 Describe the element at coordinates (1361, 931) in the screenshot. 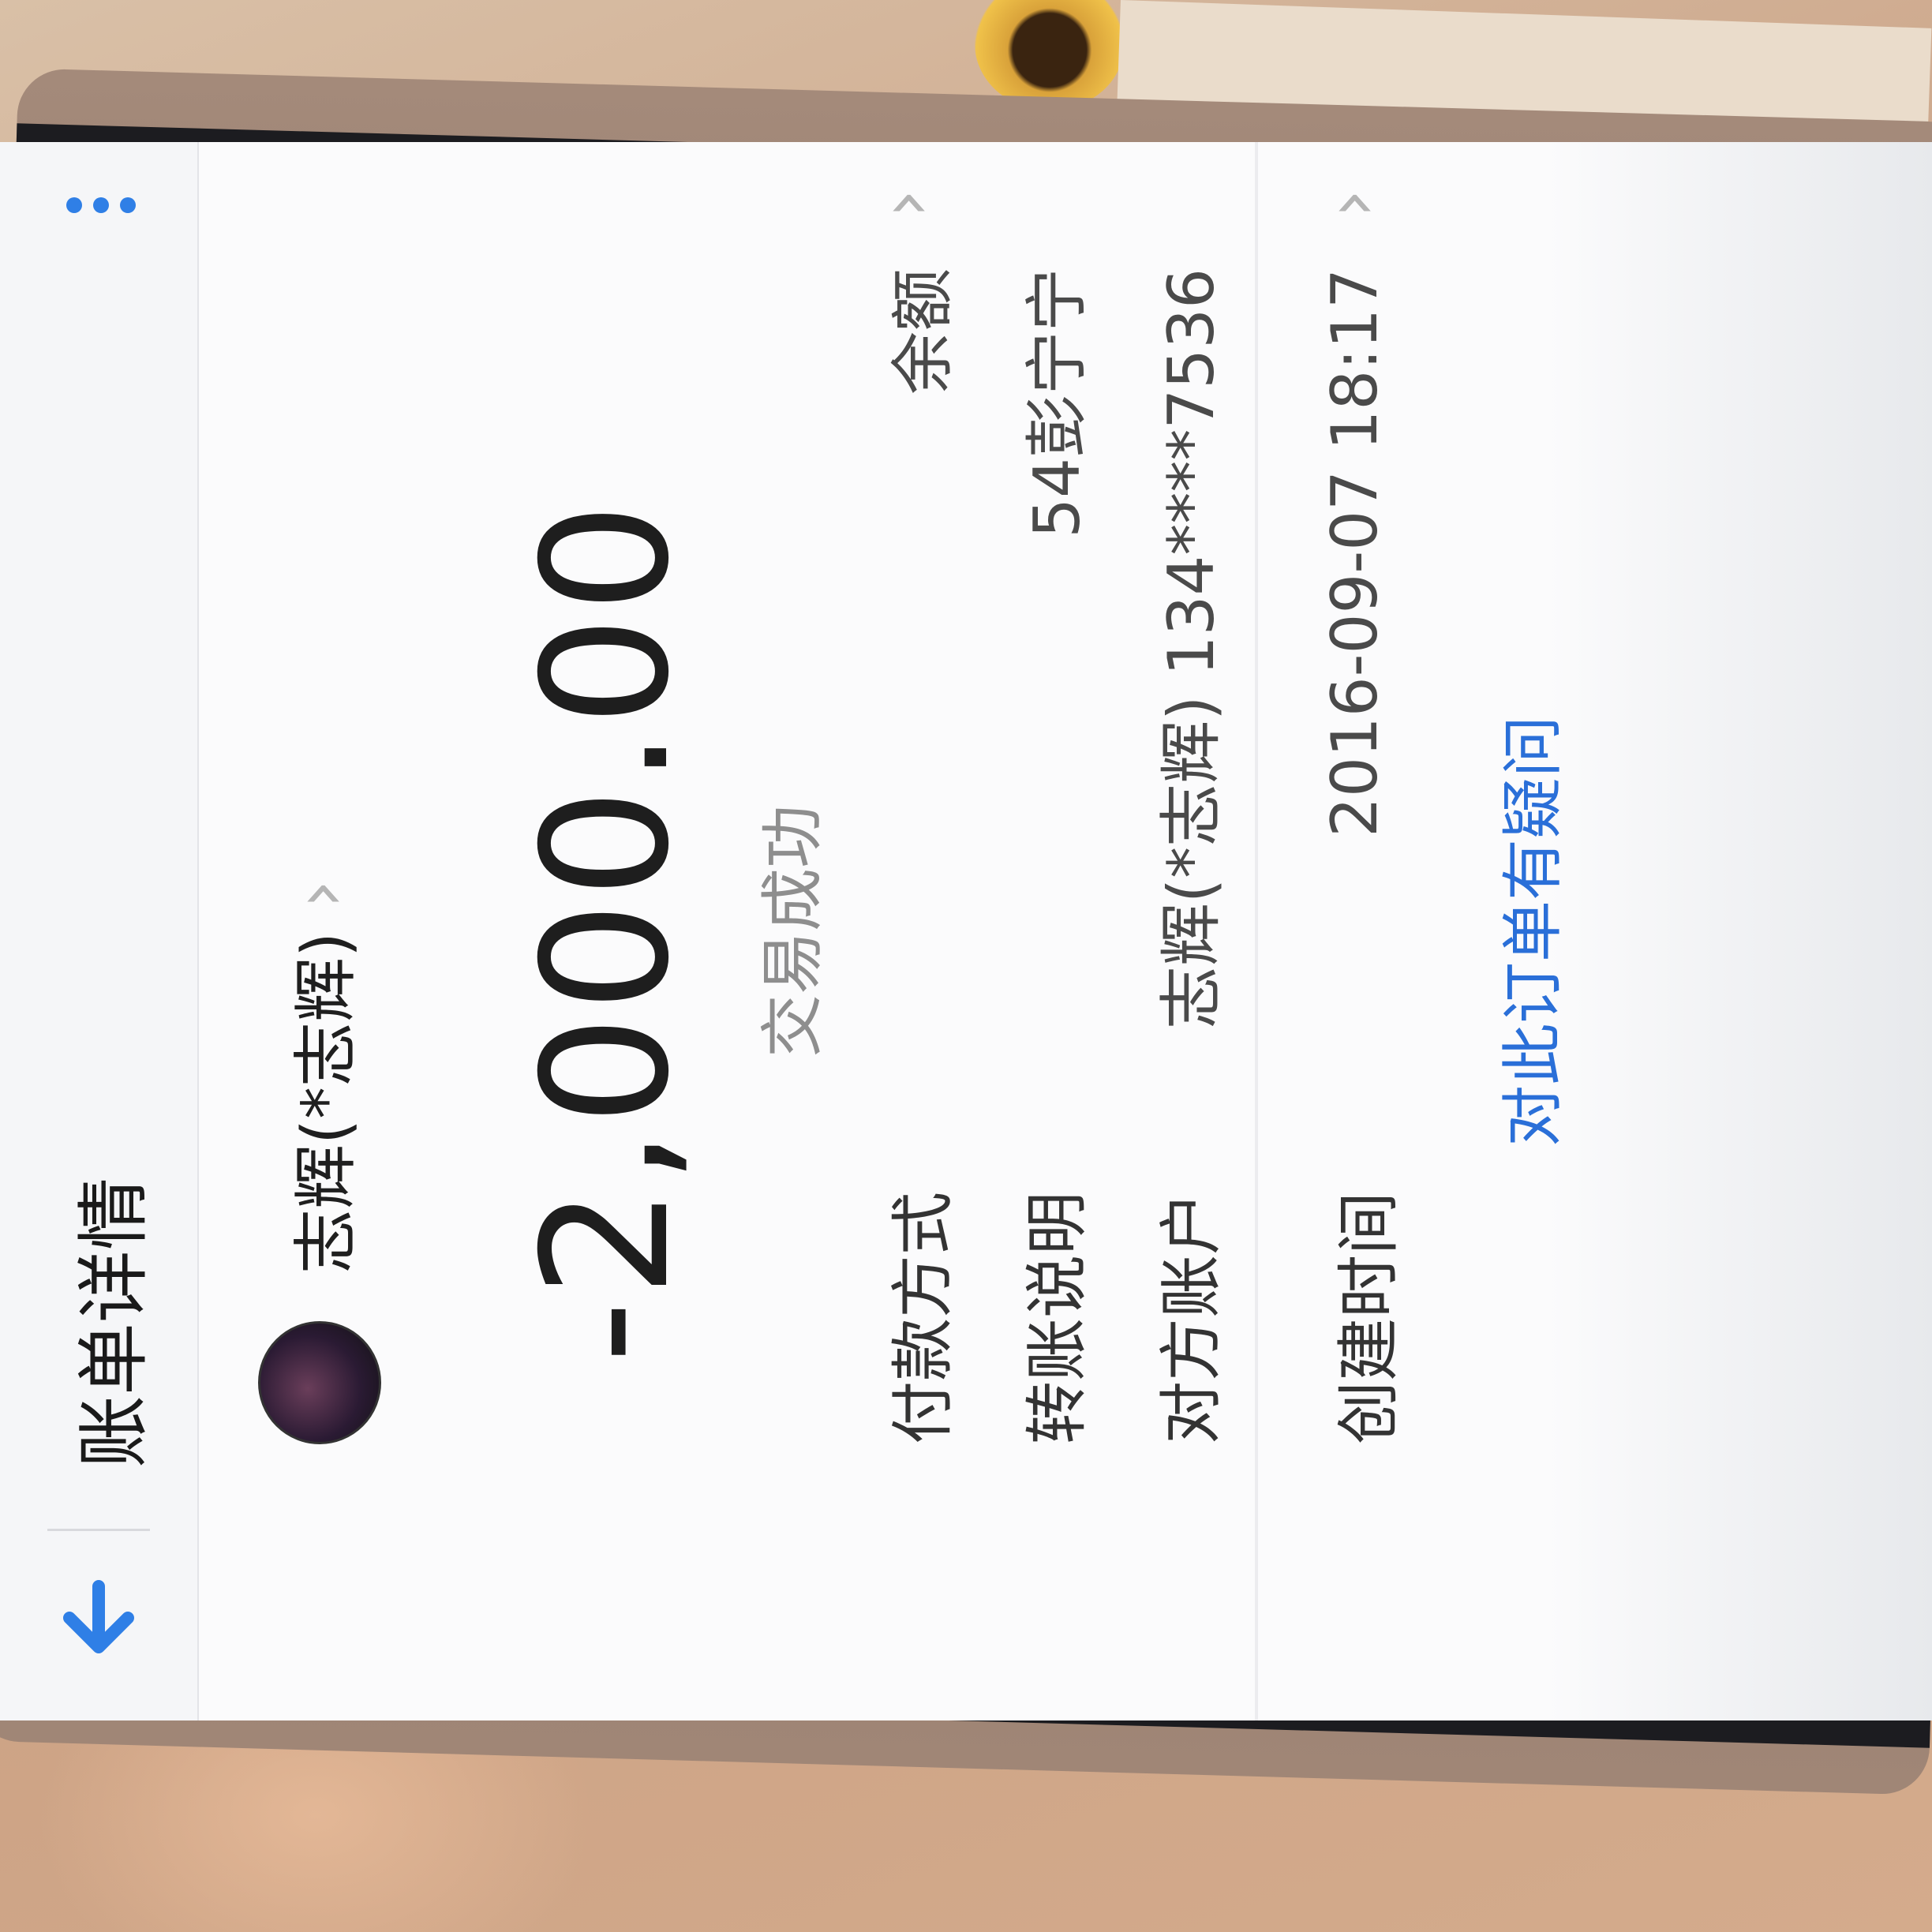

I see `detail-row-created-time: 创建时间 2016-09-07 18:17 ›` at that location.